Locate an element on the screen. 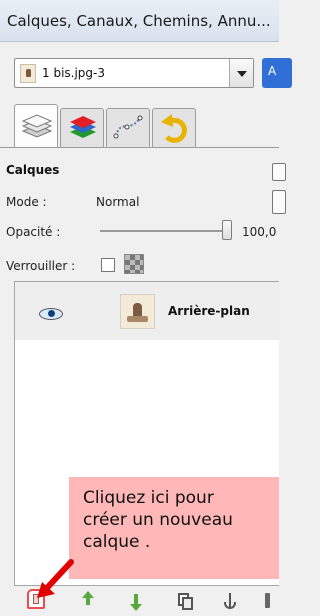 The height and width of the screenshot is (616, 320). layer-toolbar is located at coordinates (139, 601).